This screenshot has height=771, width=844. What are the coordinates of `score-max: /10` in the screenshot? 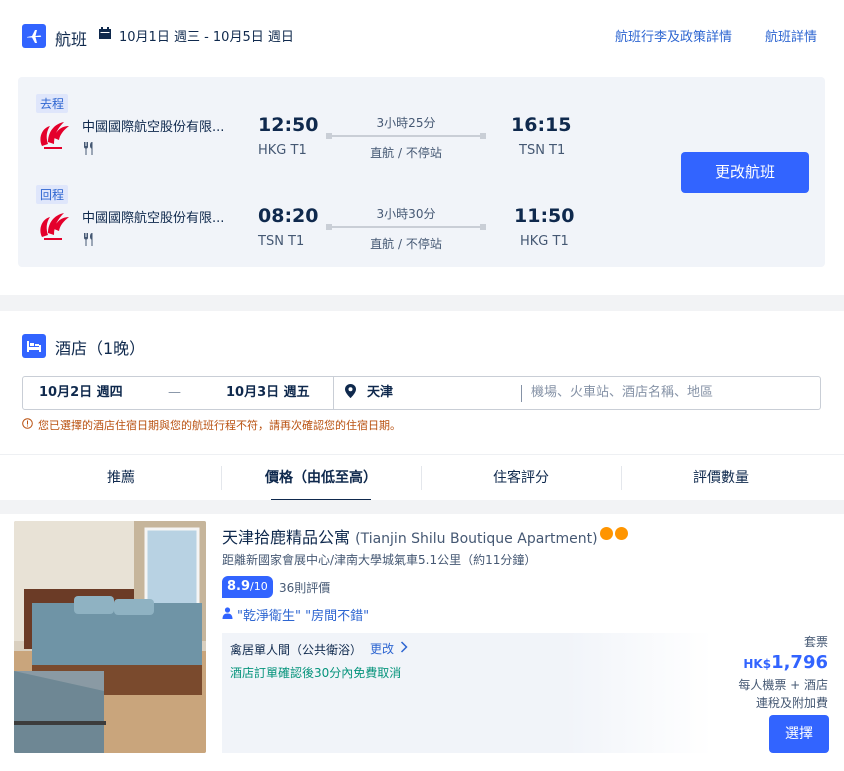 It's located at (259, 586).